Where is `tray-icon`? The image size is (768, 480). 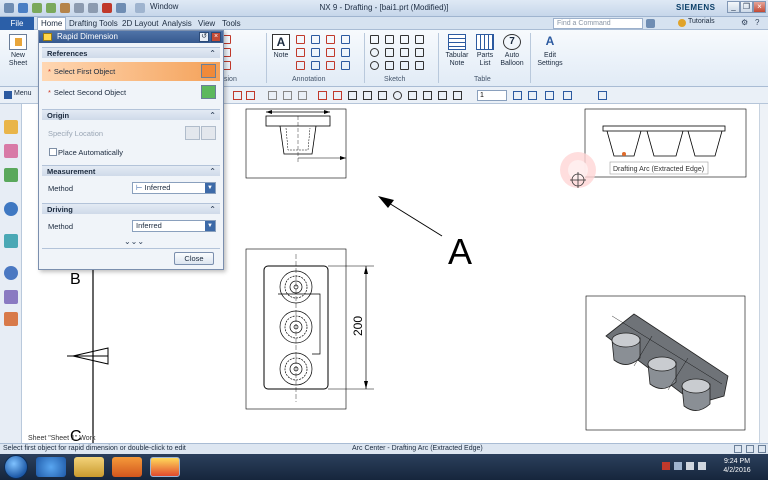 tray-icon is located at coordinates (666, 466).